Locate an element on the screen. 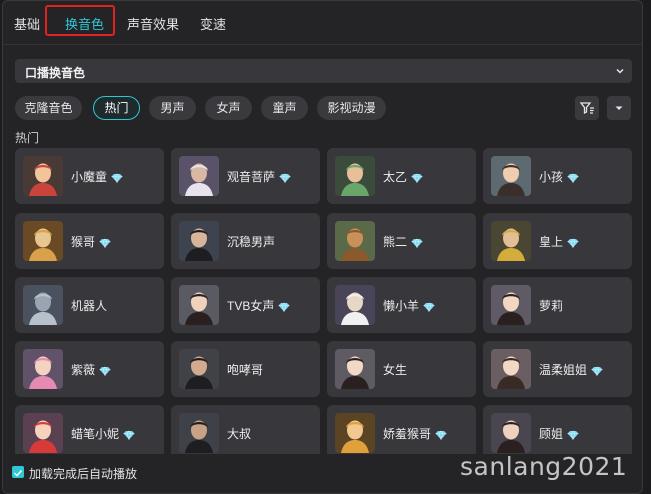 This screenshot has width=651, height=494. voice-card: 机器人 is located at coordinates (89, 305).